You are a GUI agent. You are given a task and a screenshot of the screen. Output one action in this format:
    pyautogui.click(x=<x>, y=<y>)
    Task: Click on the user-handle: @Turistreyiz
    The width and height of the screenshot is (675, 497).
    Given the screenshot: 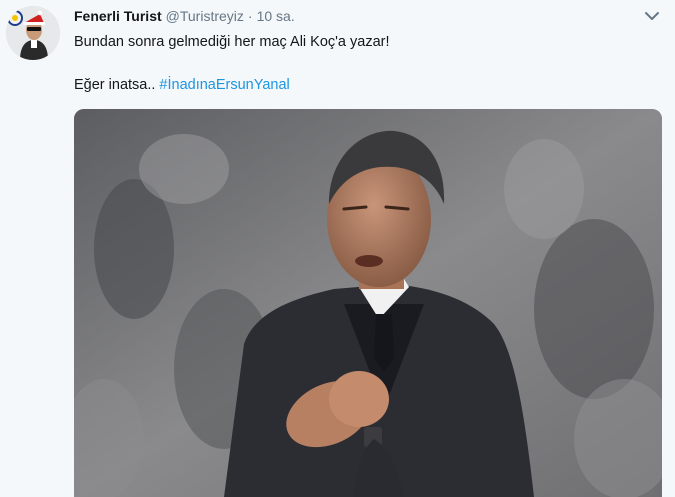 What is the action you would take?
    pyautogui.click(x=205, y=16)
    